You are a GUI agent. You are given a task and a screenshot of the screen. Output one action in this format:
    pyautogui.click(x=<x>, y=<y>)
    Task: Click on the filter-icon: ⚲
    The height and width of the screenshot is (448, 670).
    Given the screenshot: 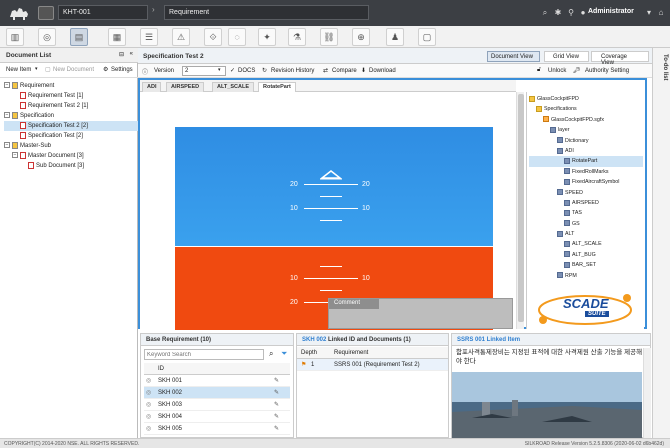 What is the action you would take?
    pyautogui.click(x=571, y=13)
    